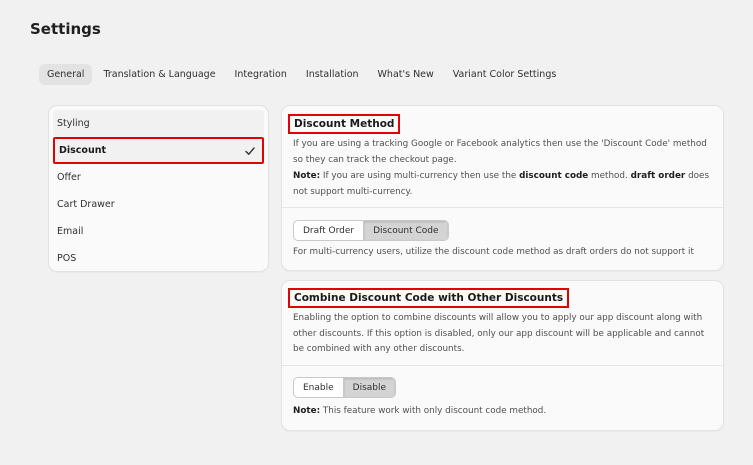 This screenshot has height=465, width=753. What do you see at coordinates (158, 150) in the screenshot?
I see `sidebar-item-discount: Discount` at bounding box center [158, 150].